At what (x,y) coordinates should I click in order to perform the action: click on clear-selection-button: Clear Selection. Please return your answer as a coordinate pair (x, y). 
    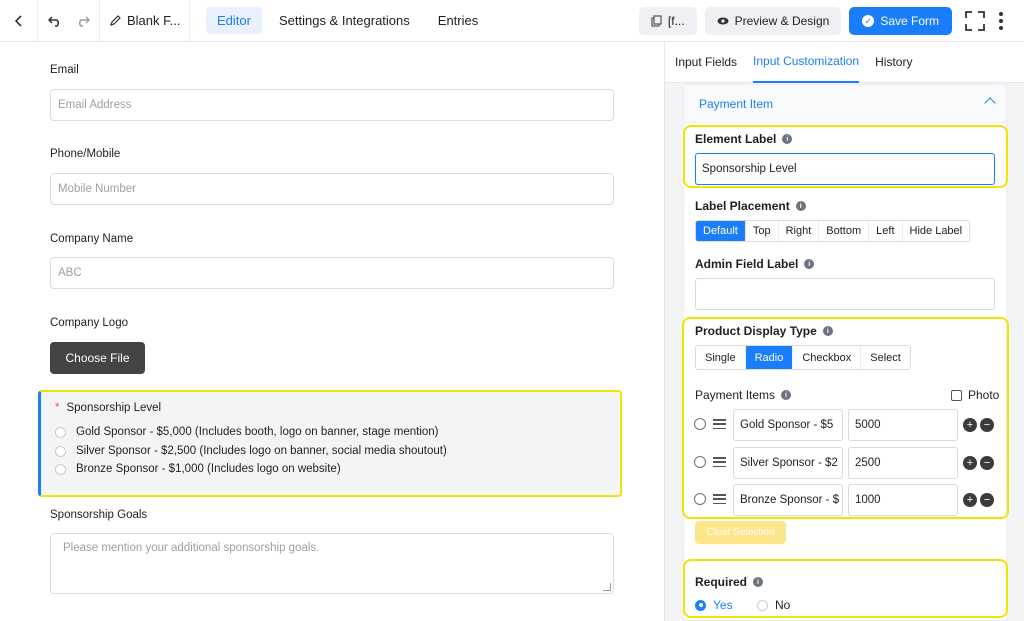
    Looking at the image, I should click on (740, 532).